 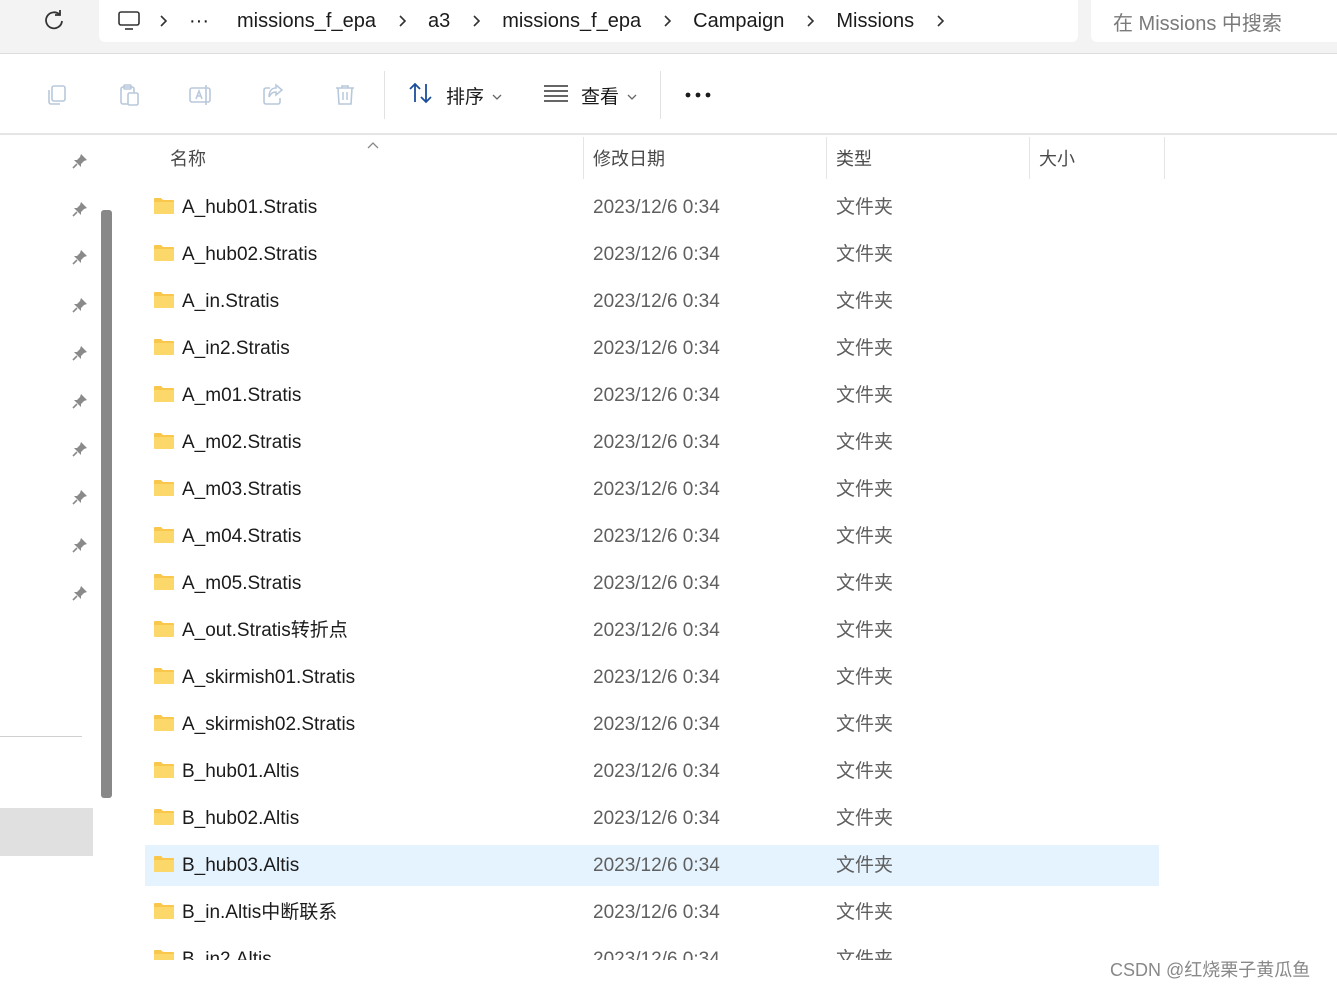 I want to click on breadcrumb-label: Campaign, so click(x=739, y=20).